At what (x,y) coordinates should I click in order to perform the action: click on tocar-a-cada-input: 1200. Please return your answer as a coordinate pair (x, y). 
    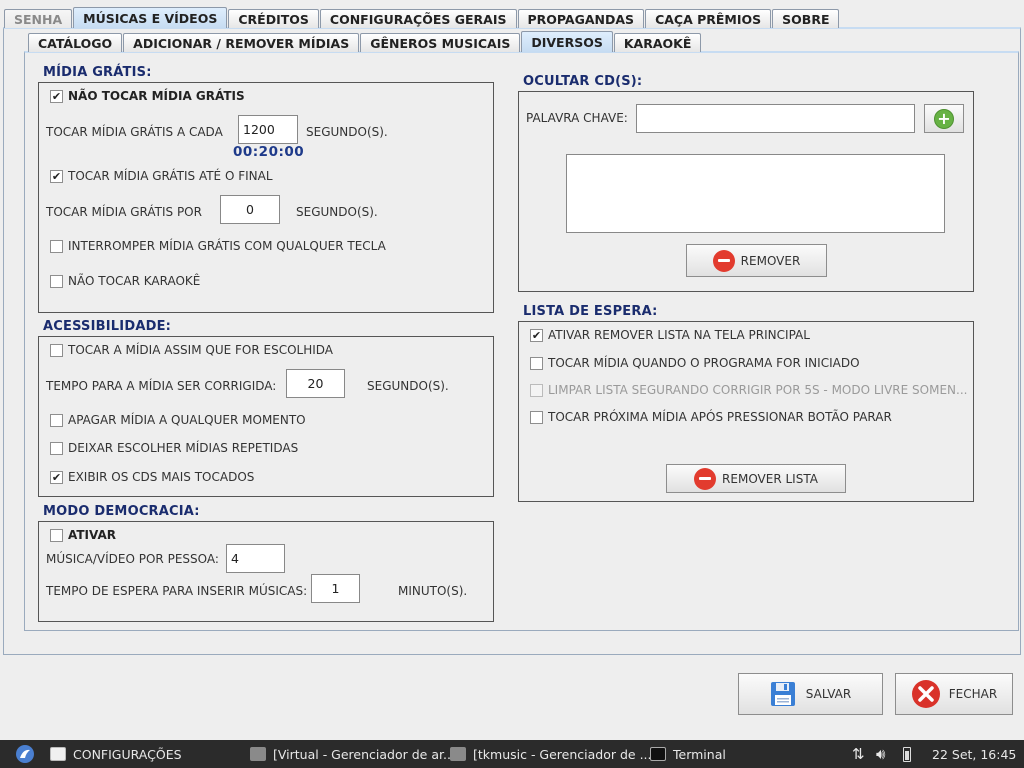
    Looking at the image, I should click on (268, 129).